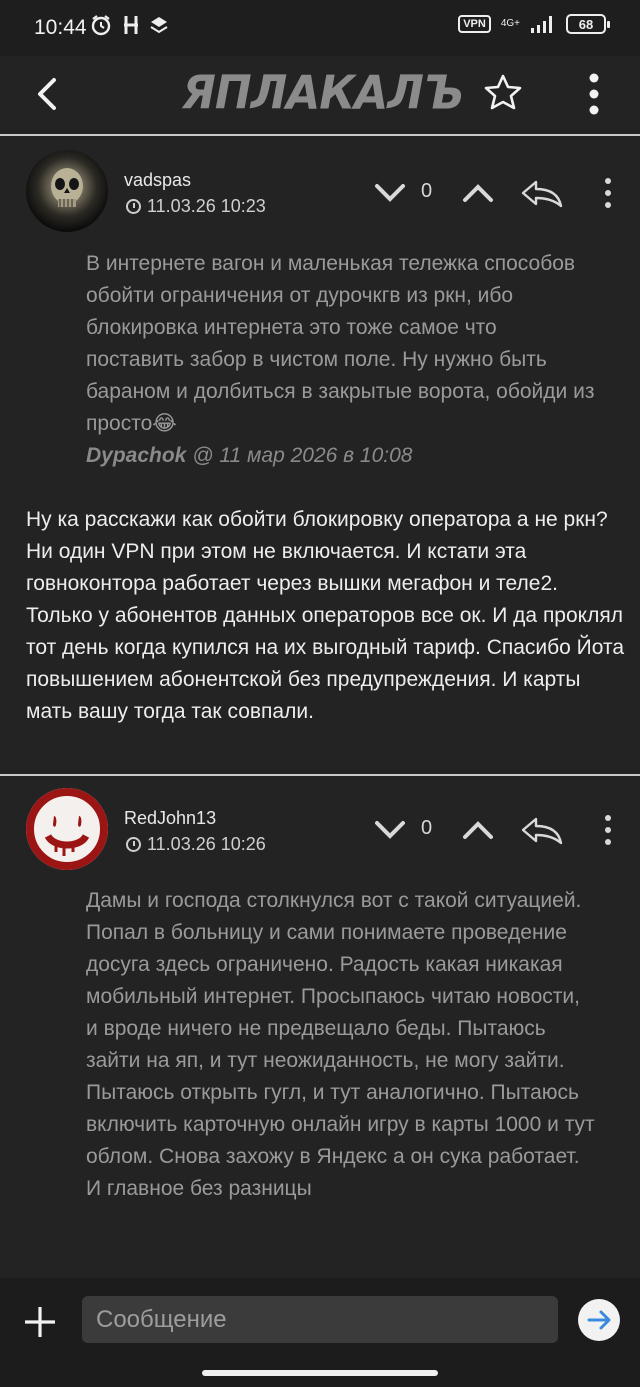 The height and width of the screenshot is (1387, 640). What do you see at coordinates (299, 455) in the screenshot?
I see `quote-meta: @ 11 мар 2026 в 10:08` at bounding box center [299, 455].